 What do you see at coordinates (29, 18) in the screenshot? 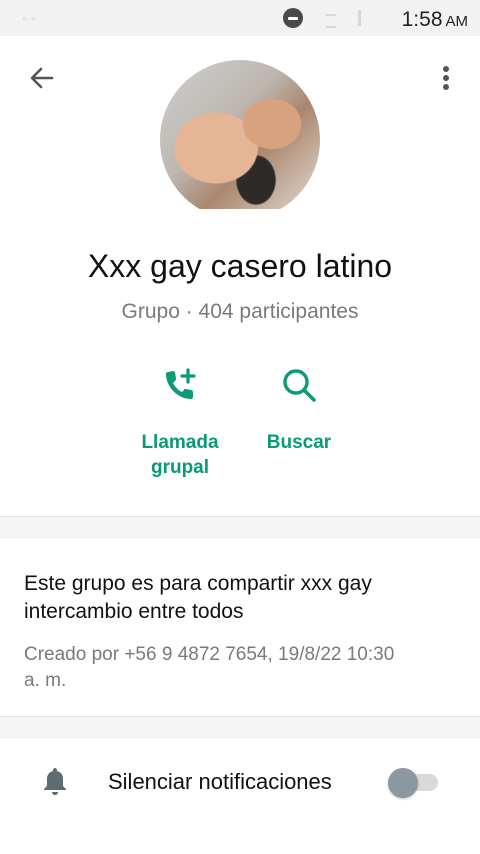
I see `notification-icons: ◦ ◦` at bounding box center [29, 18].